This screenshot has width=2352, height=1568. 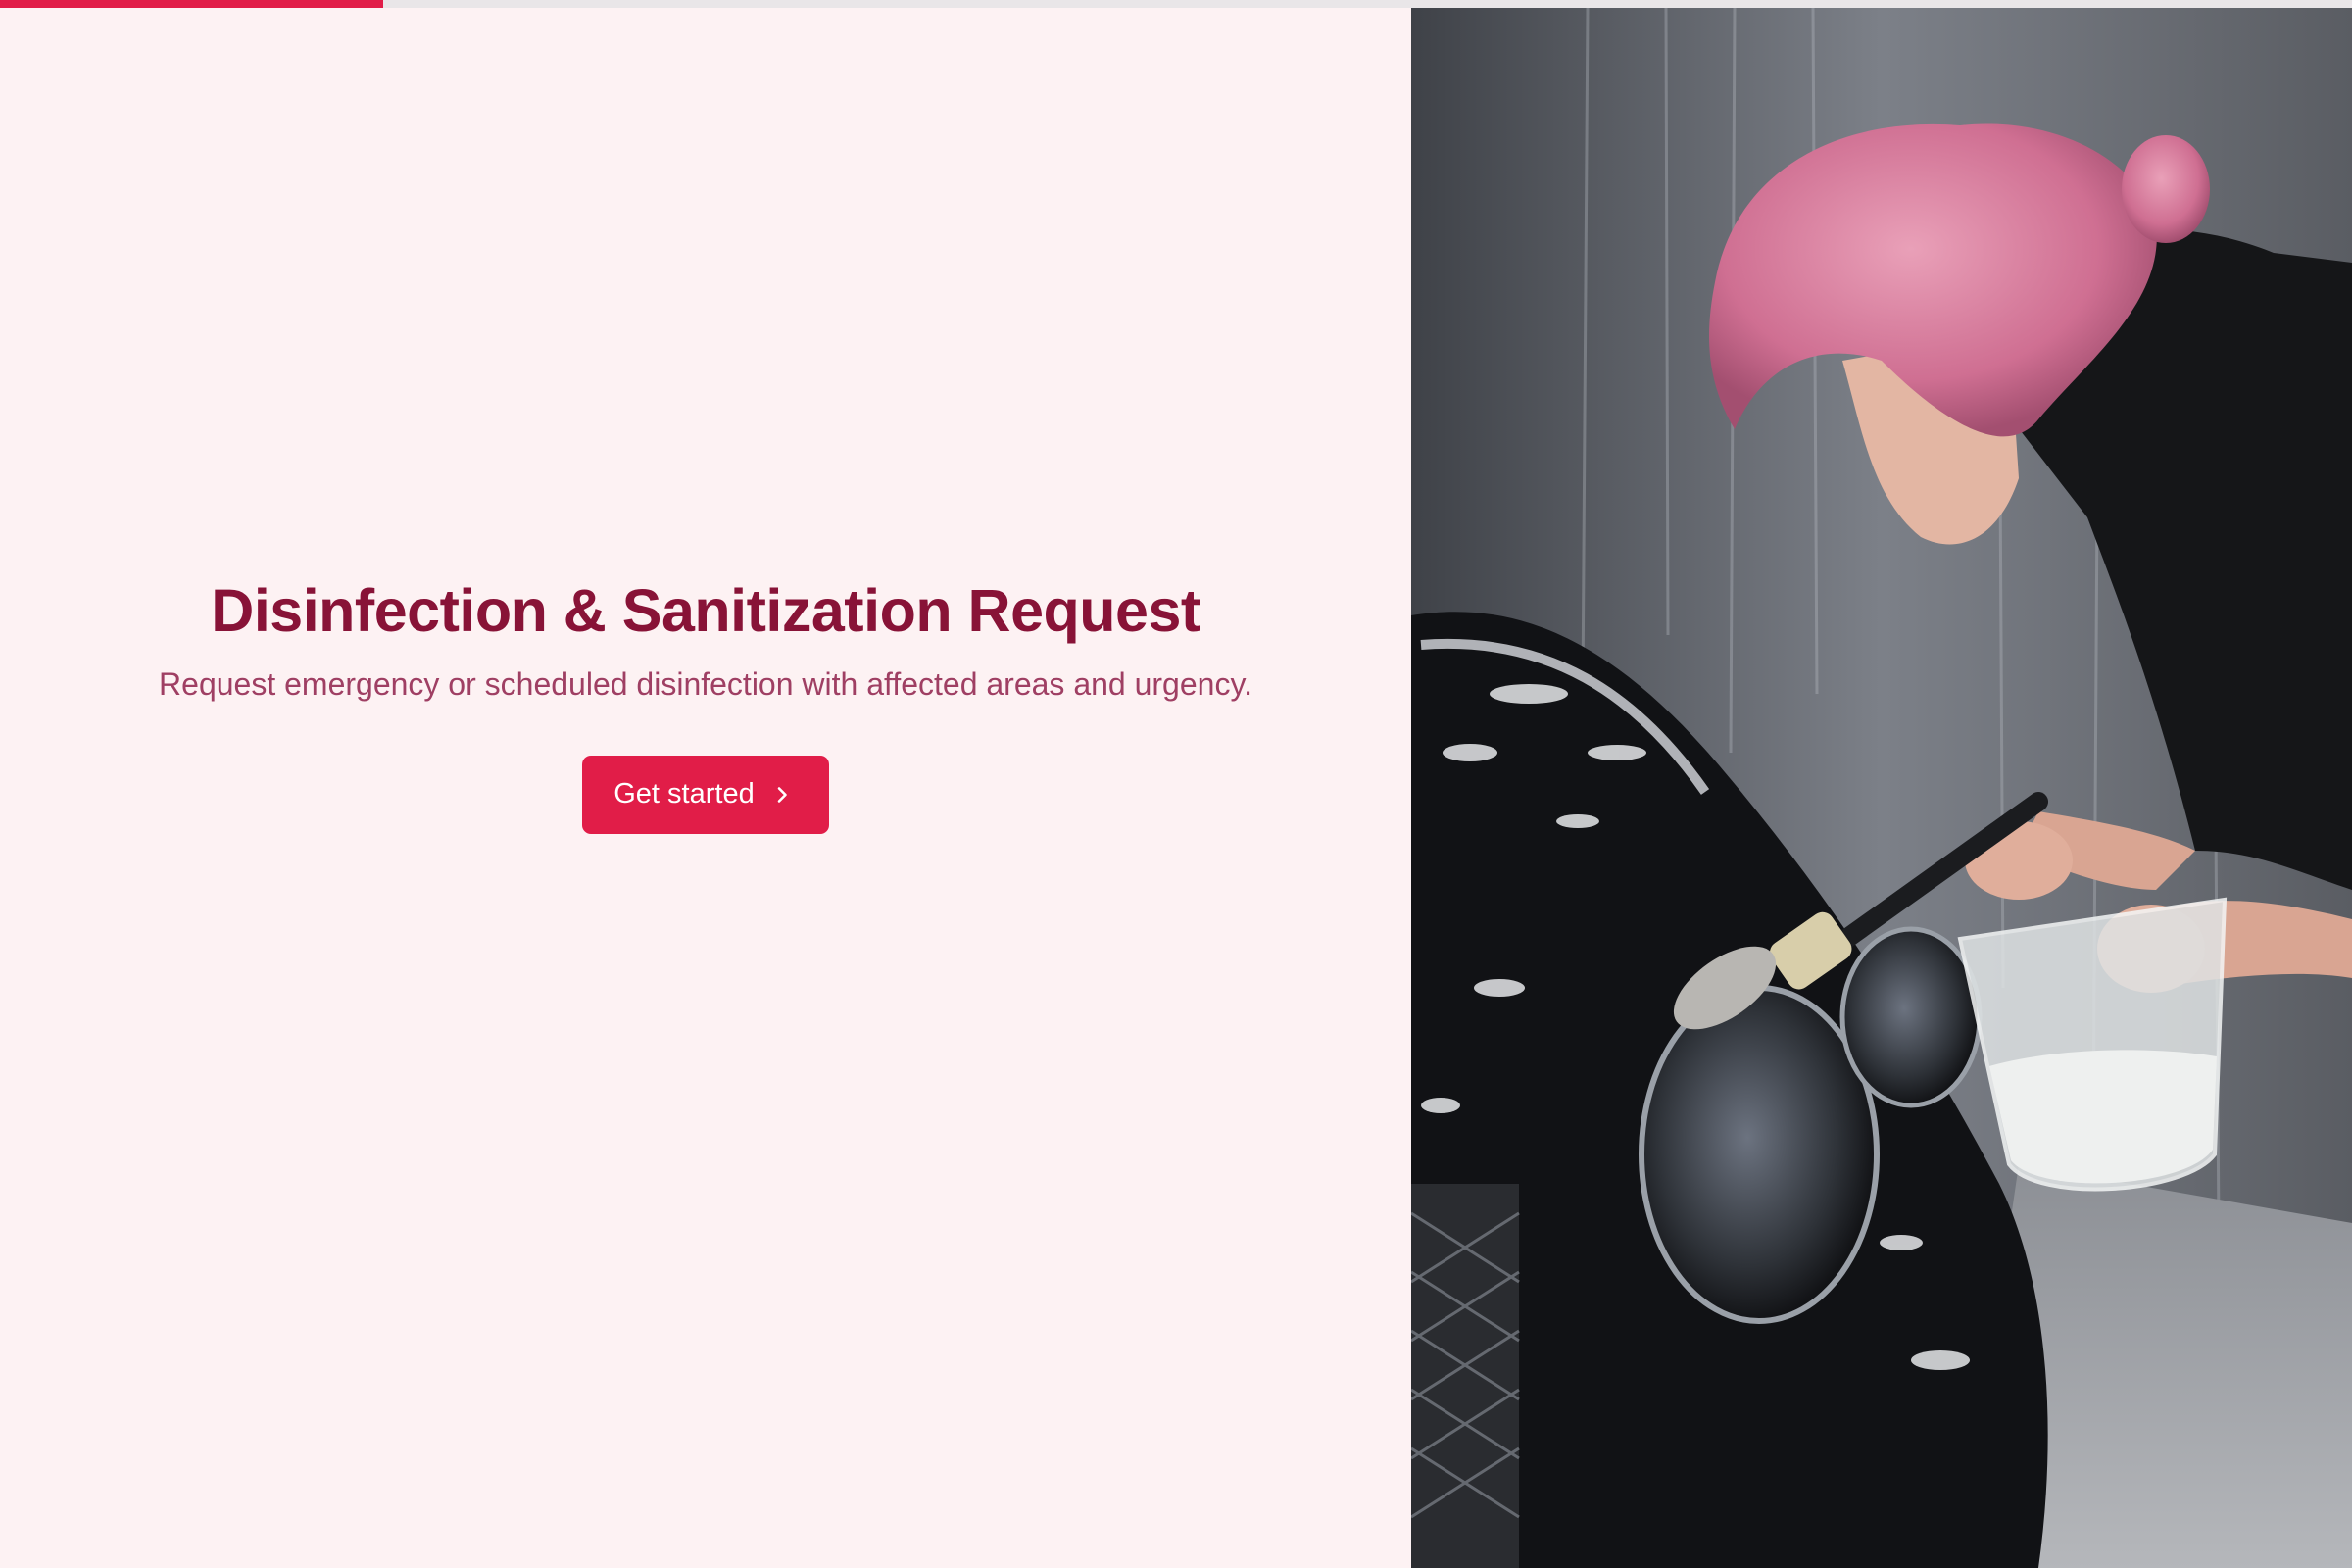 What do you see at coordinates (705, 610) in the screenshot?
I see `page-title: Disinfection & Sanitization Request` at bounding box center [705, 610].